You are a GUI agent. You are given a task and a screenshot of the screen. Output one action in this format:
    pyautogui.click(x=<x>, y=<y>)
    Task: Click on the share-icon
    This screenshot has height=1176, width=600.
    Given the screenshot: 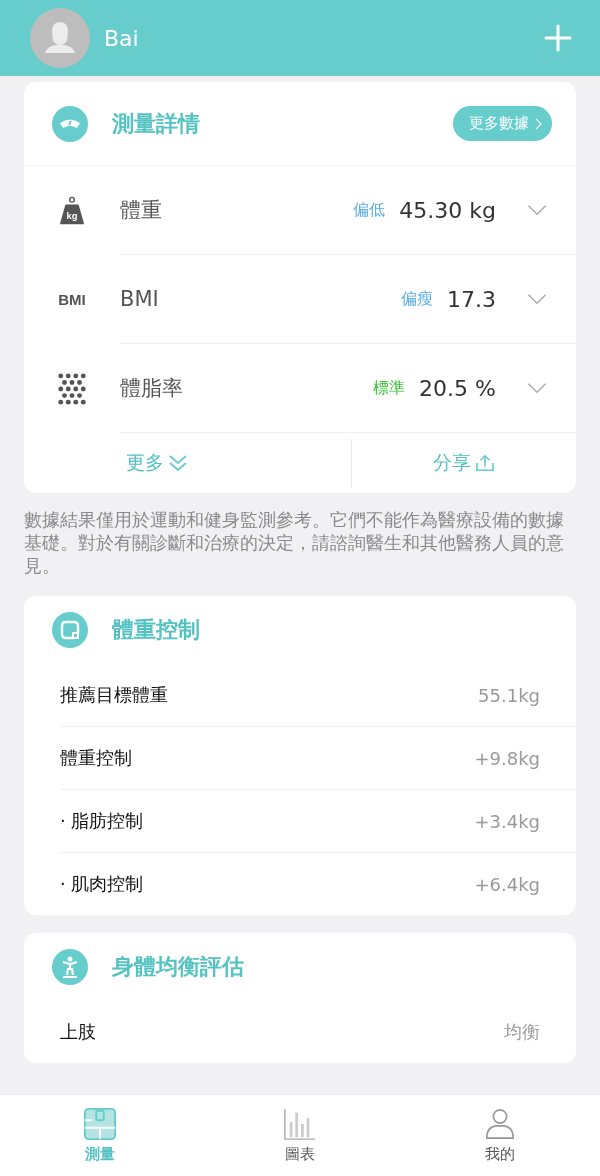 What is the action you would take?
    pyautogui.click(x=484, y=463)
    